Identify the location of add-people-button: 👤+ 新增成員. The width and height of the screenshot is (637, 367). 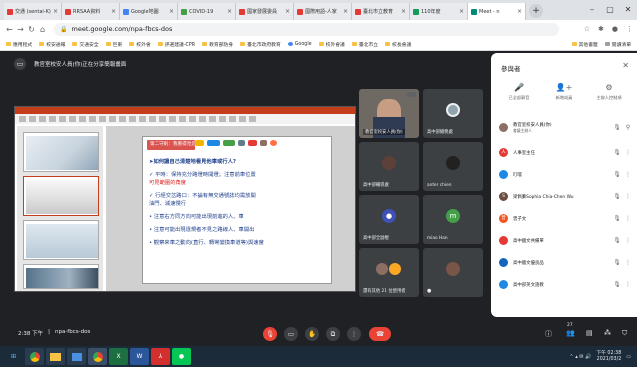
(564, 92).